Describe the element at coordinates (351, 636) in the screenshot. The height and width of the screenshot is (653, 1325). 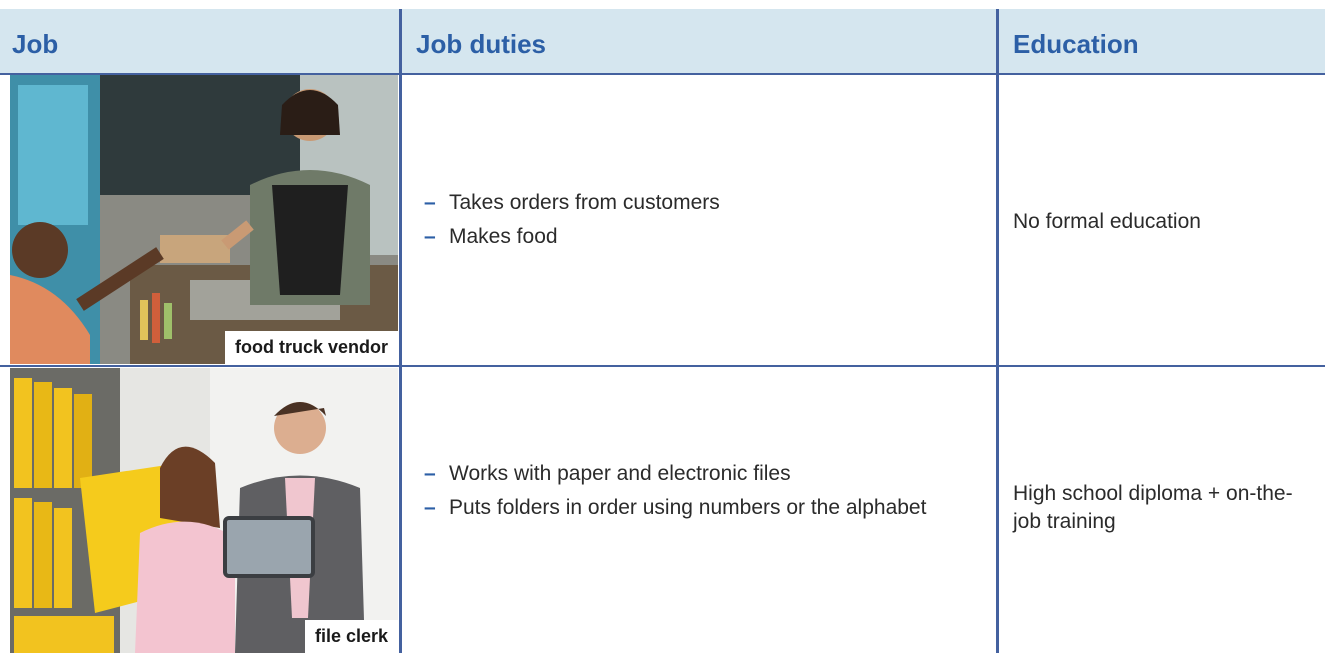
I see `job-caption: file clerk` at that location.